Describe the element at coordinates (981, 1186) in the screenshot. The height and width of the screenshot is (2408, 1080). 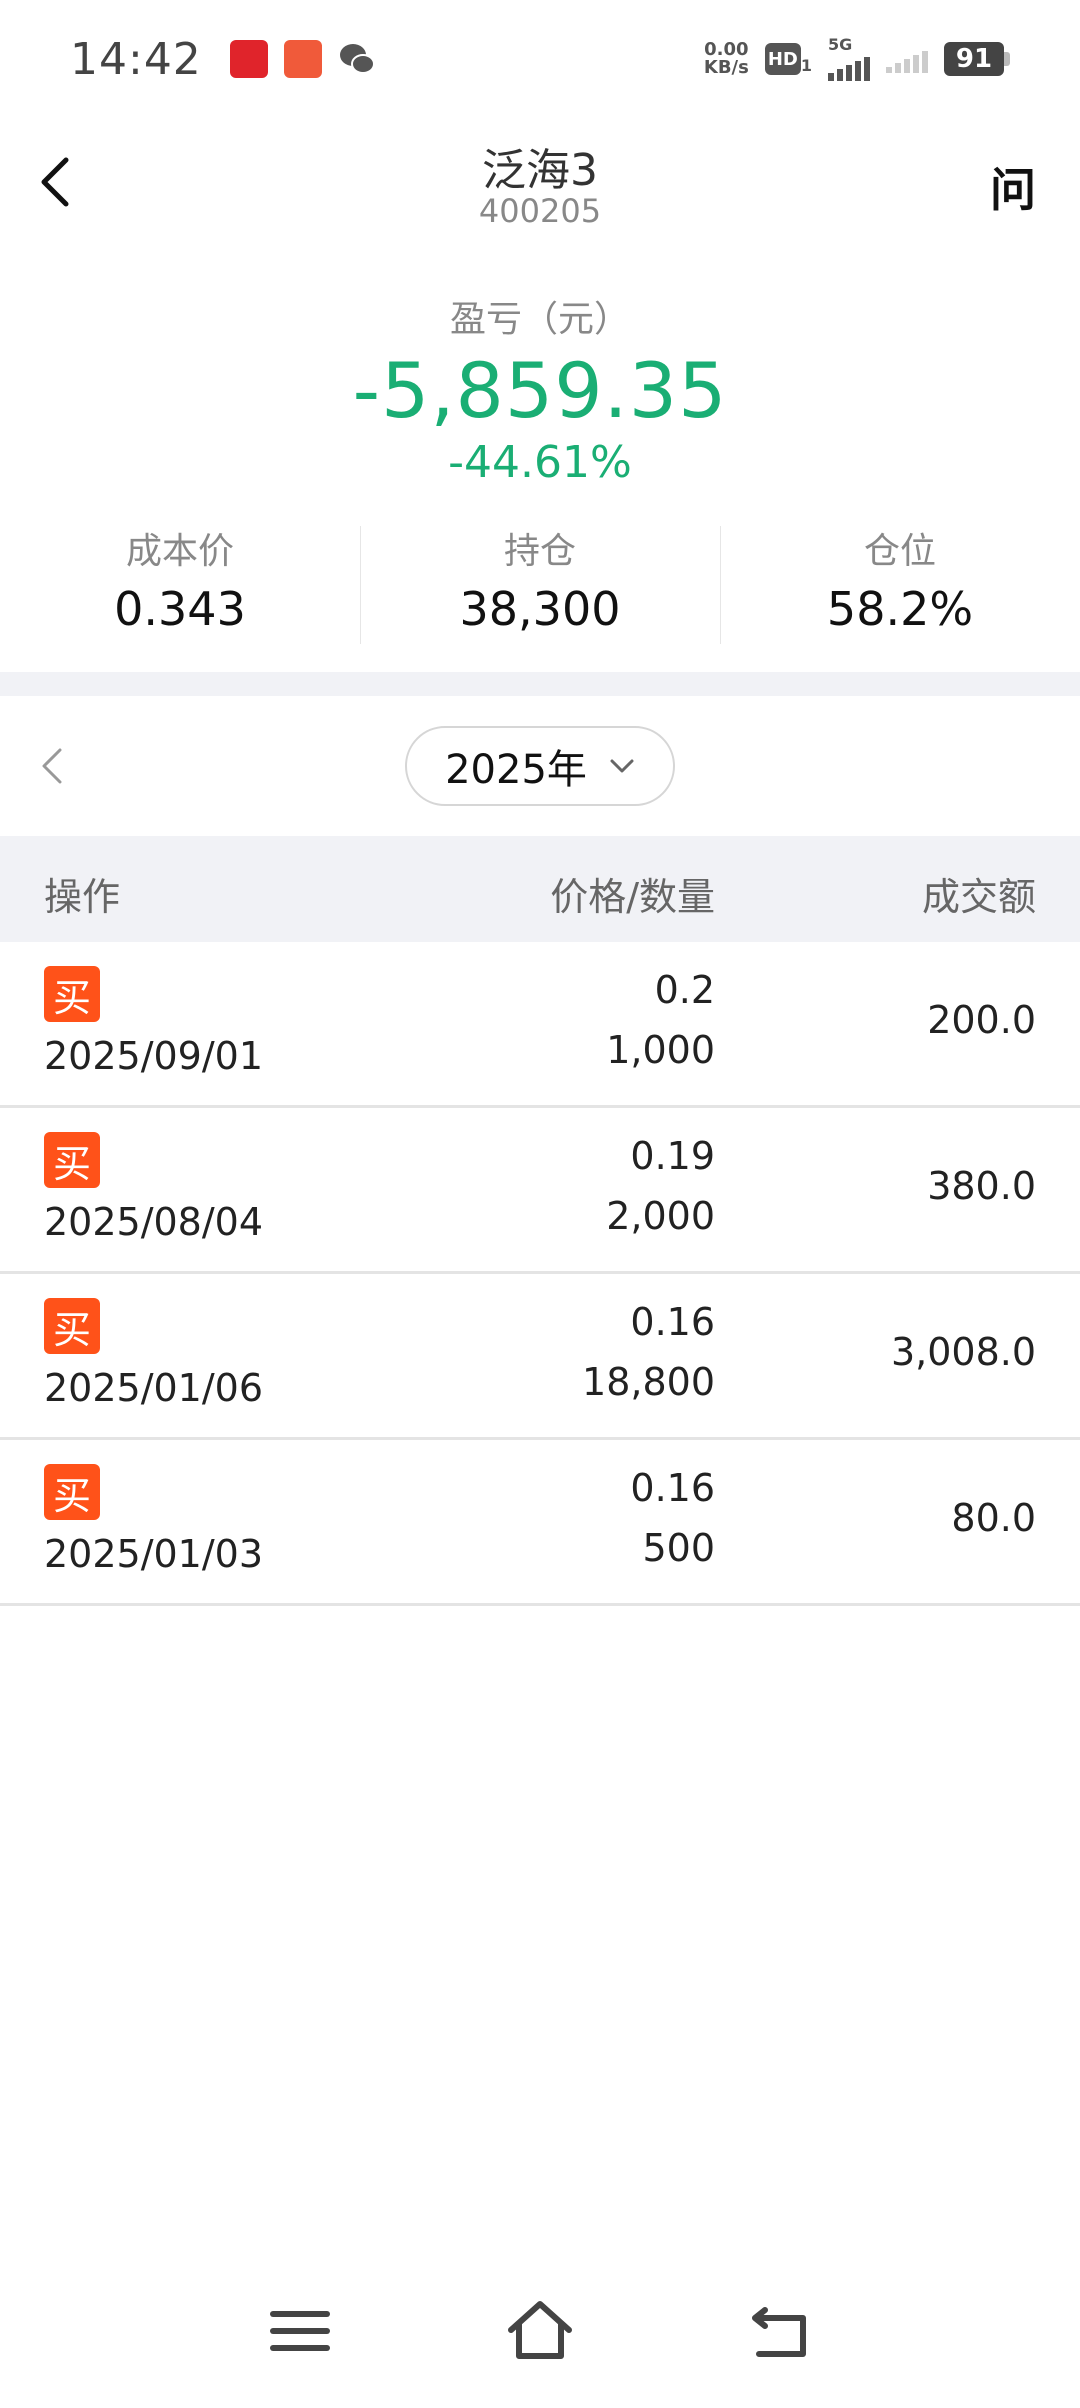
I see `trade-amount: 380.0` at that location.